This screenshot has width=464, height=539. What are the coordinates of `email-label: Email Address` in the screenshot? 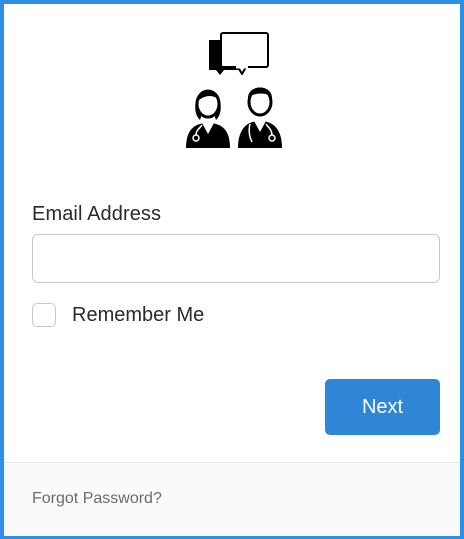 It's located at (97, 214).